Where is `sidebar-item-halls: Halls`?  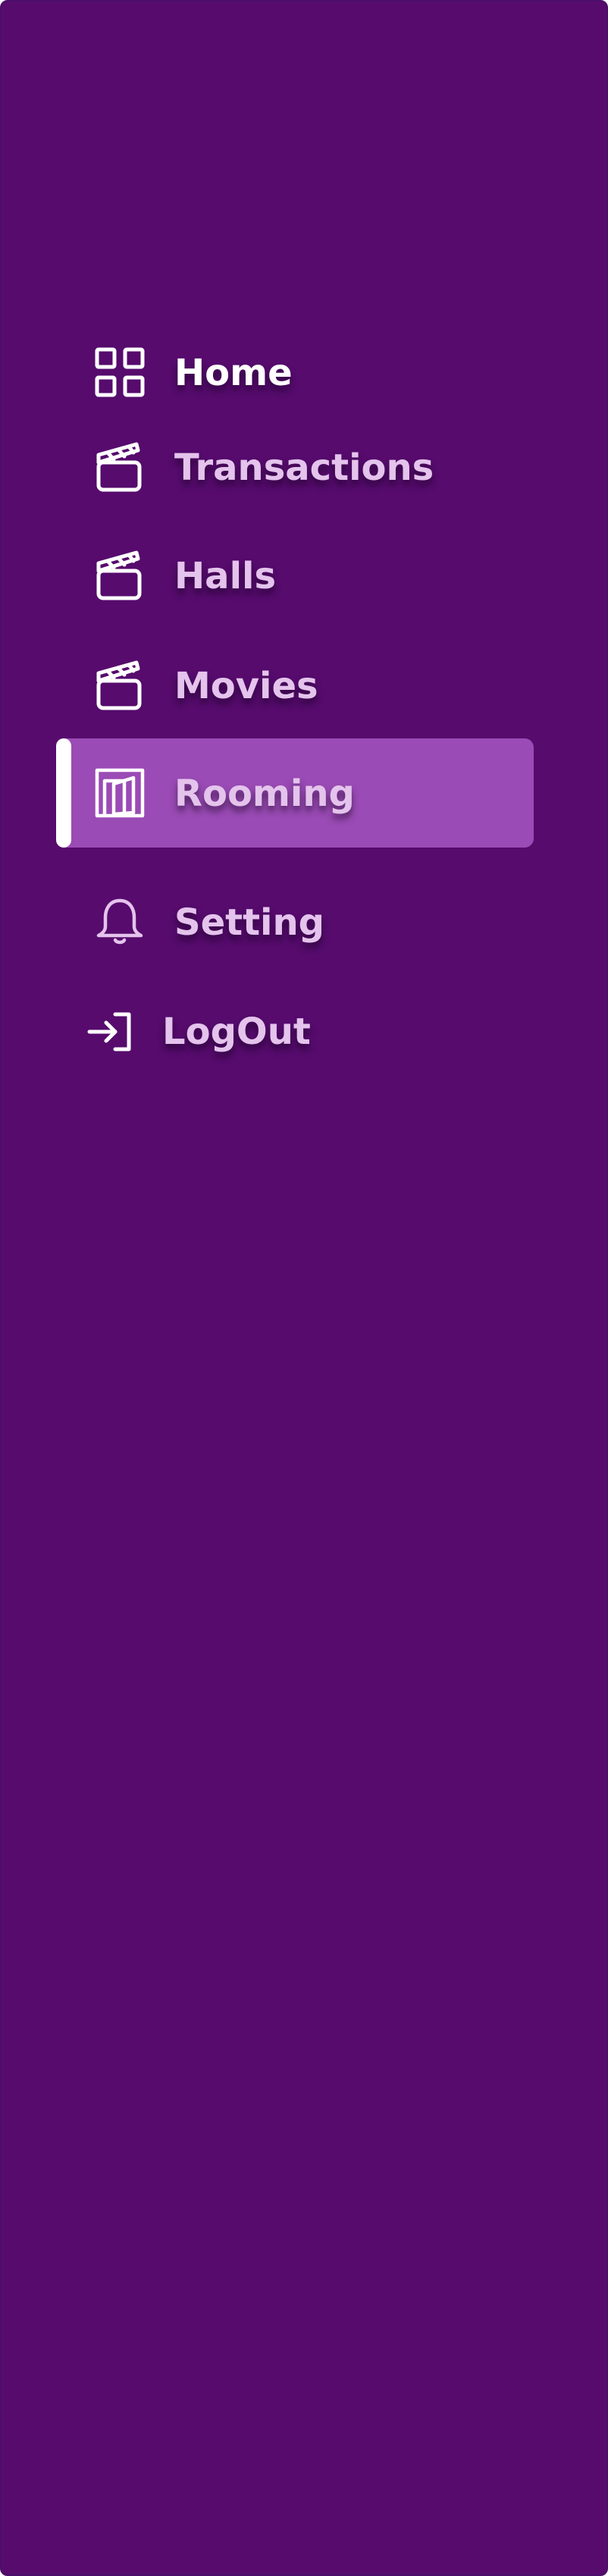
sidebar-item-halls: Halls is located at coordinates (305, 576).